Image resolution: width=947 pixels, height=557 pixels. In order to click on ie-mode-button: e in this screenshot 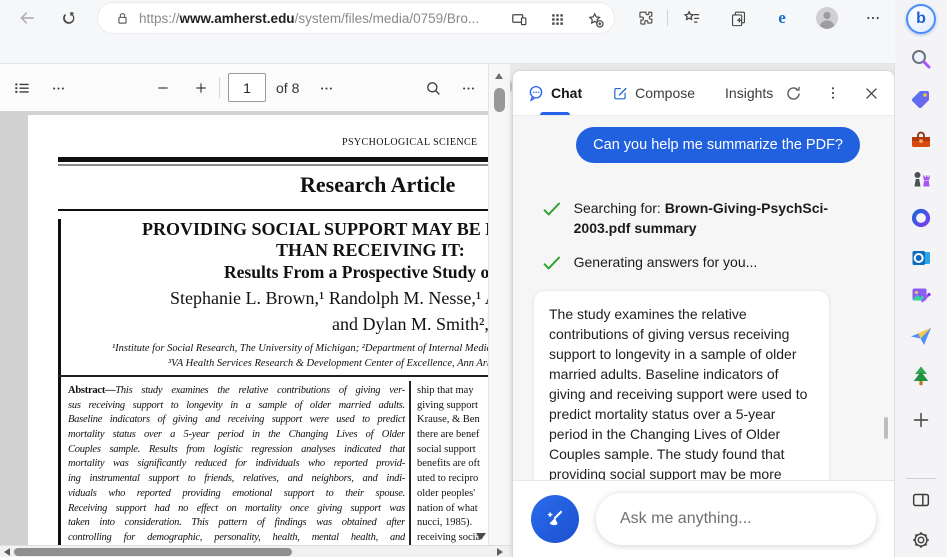, I will do `click(782, 18)`.